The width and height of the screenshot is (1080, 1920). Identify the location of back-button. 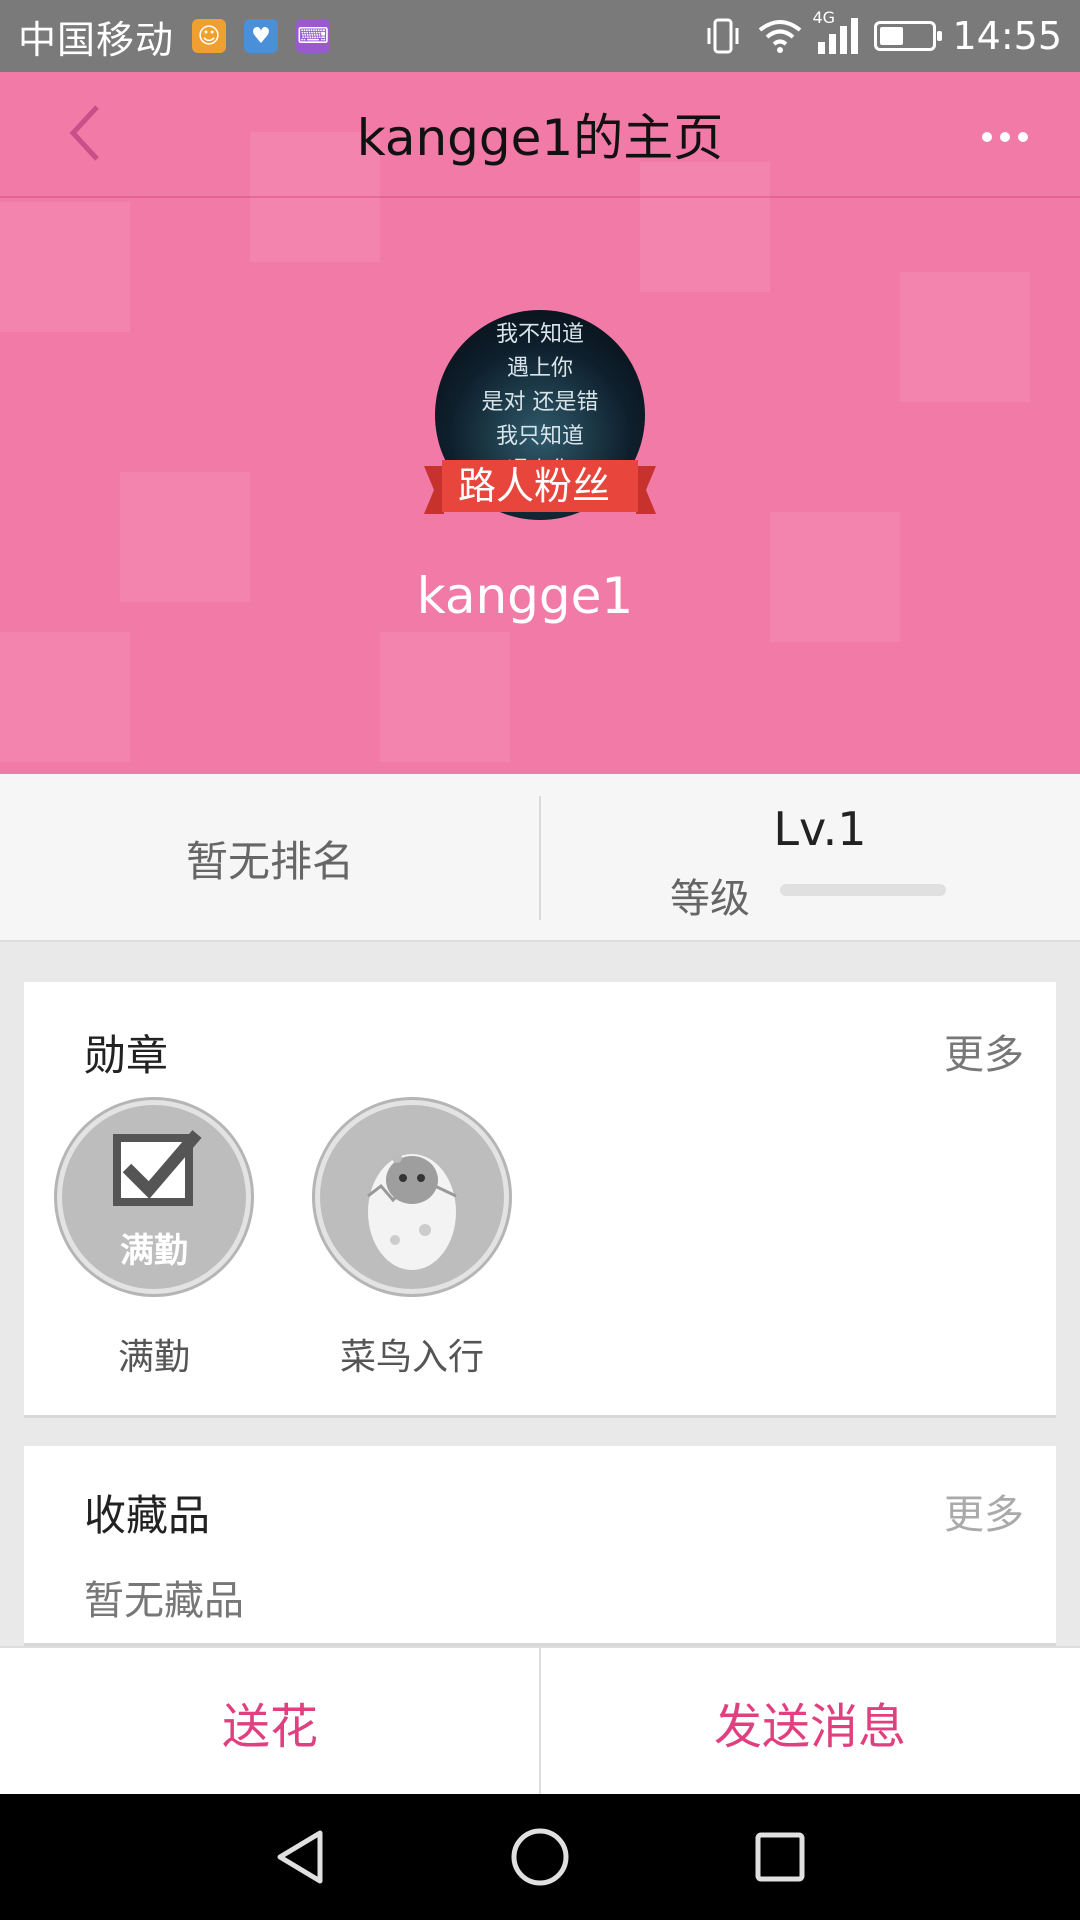
(85, 133).